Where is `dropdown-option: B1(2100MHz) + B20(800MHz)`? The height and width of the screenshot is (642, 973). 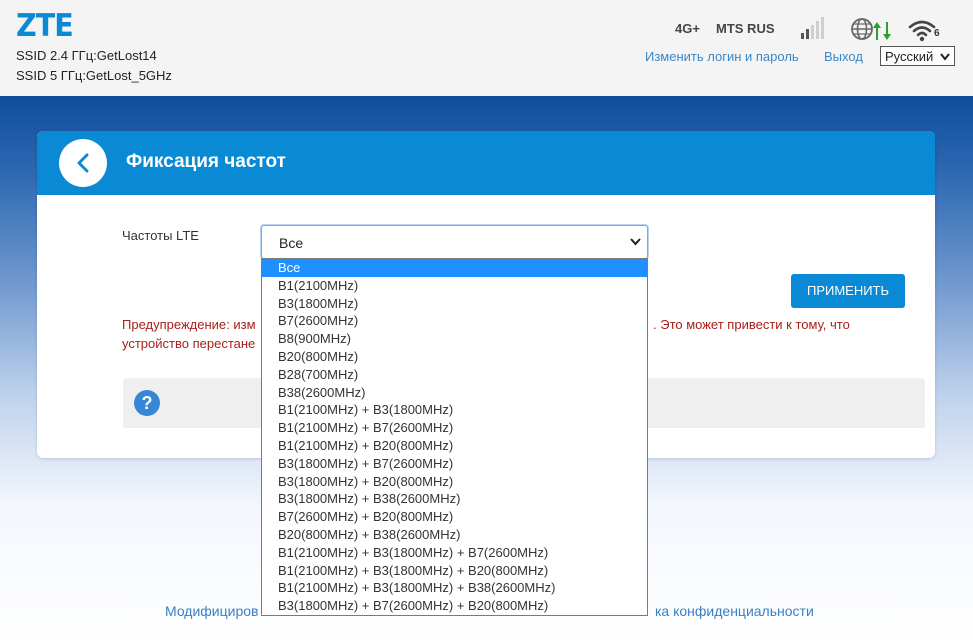 dropdown-option: B1(2100MHz) + B20(800MHz) is located at coordinates (454, 446).